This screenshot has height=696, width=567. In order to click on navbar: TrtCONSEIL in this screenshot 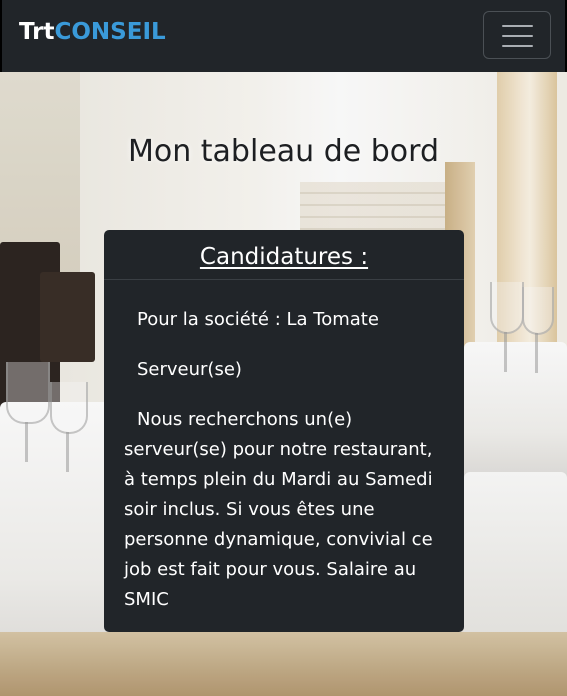, I will do `click(283, 36)`.